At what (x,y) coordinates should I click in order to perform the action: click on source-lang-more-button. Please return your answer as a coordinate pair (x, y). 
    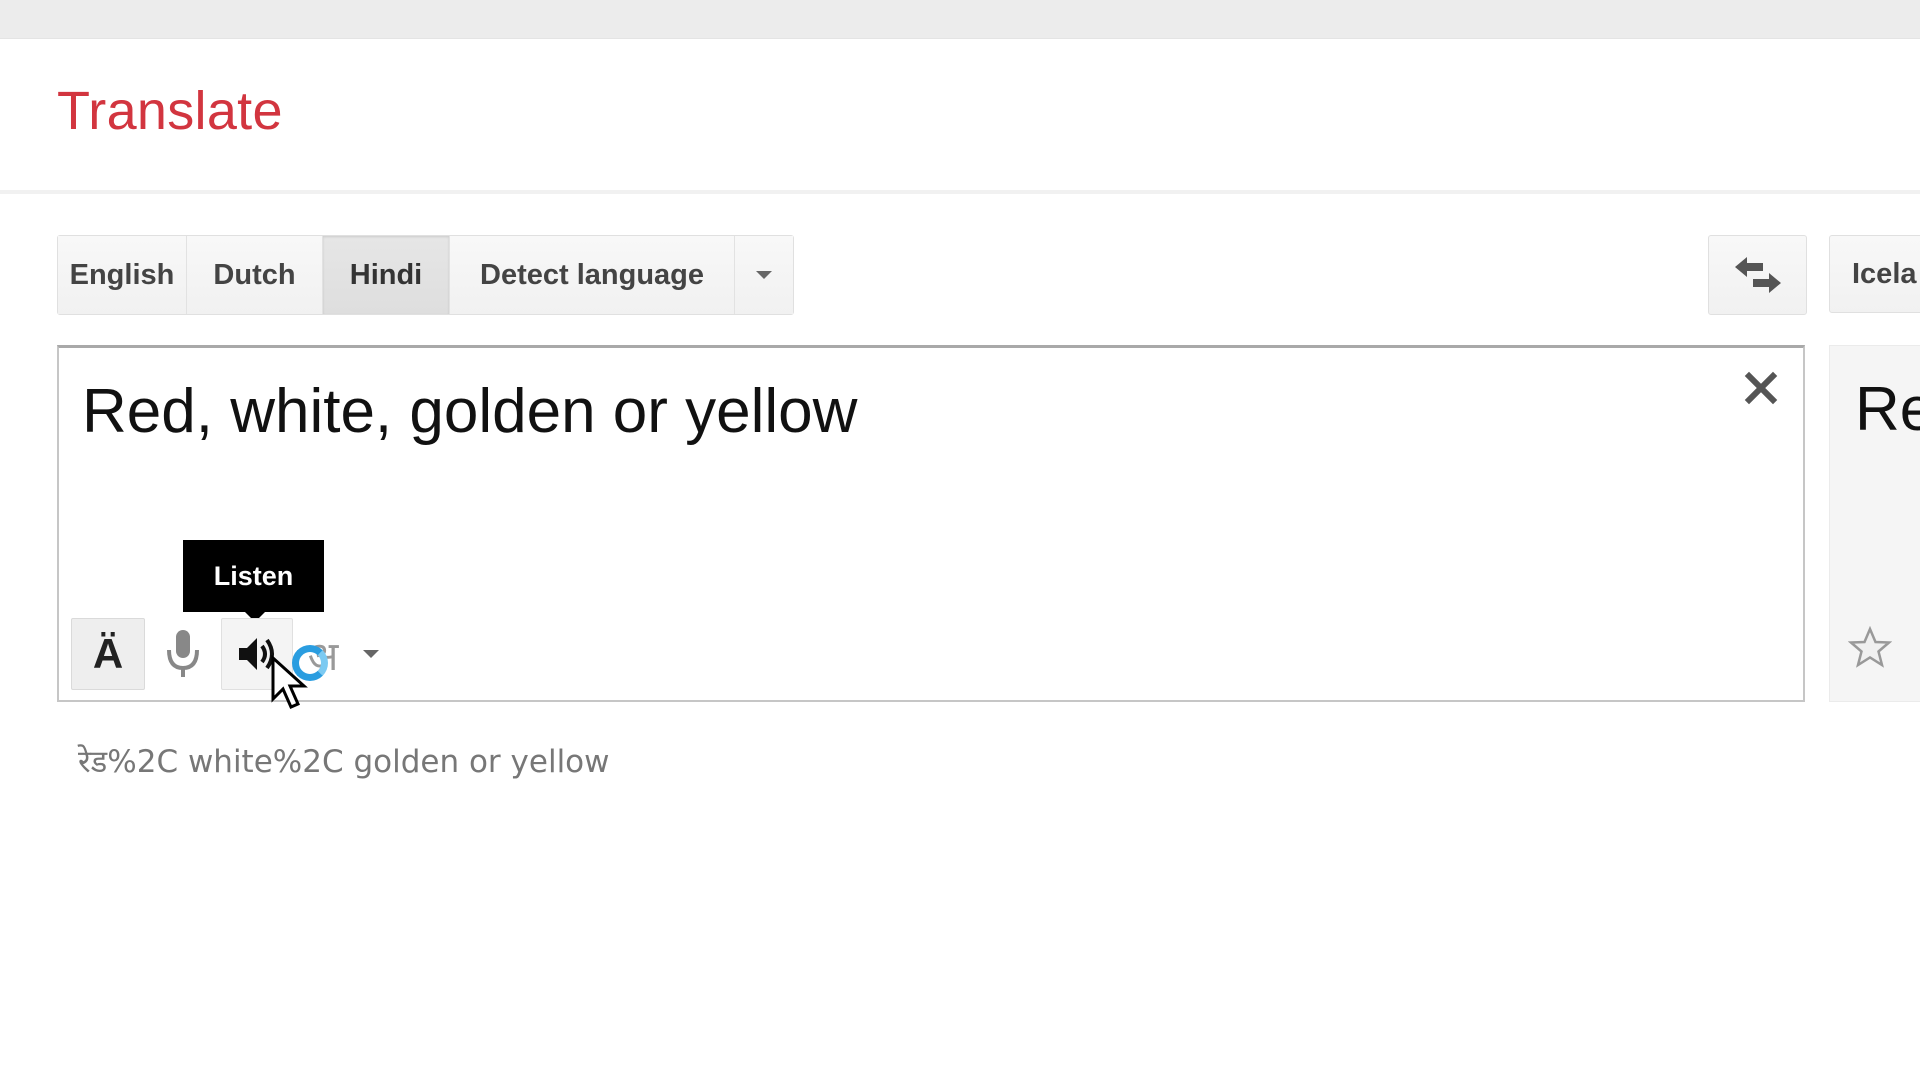
    Looking at the image, I should click on (764, 275).